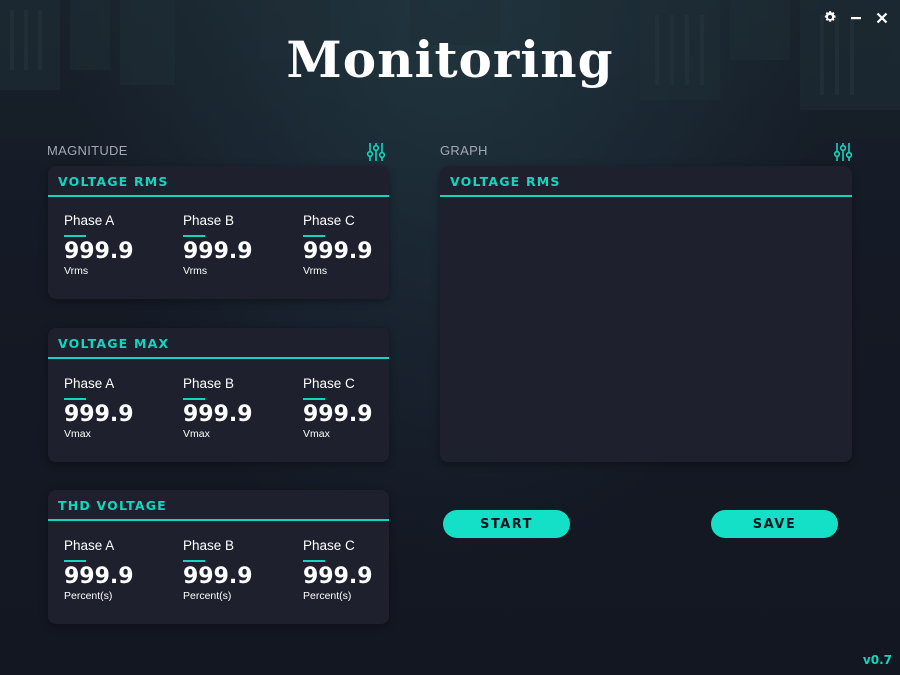  I want to click on magnitude-label: MAGNITUDE, so click(87, 150).